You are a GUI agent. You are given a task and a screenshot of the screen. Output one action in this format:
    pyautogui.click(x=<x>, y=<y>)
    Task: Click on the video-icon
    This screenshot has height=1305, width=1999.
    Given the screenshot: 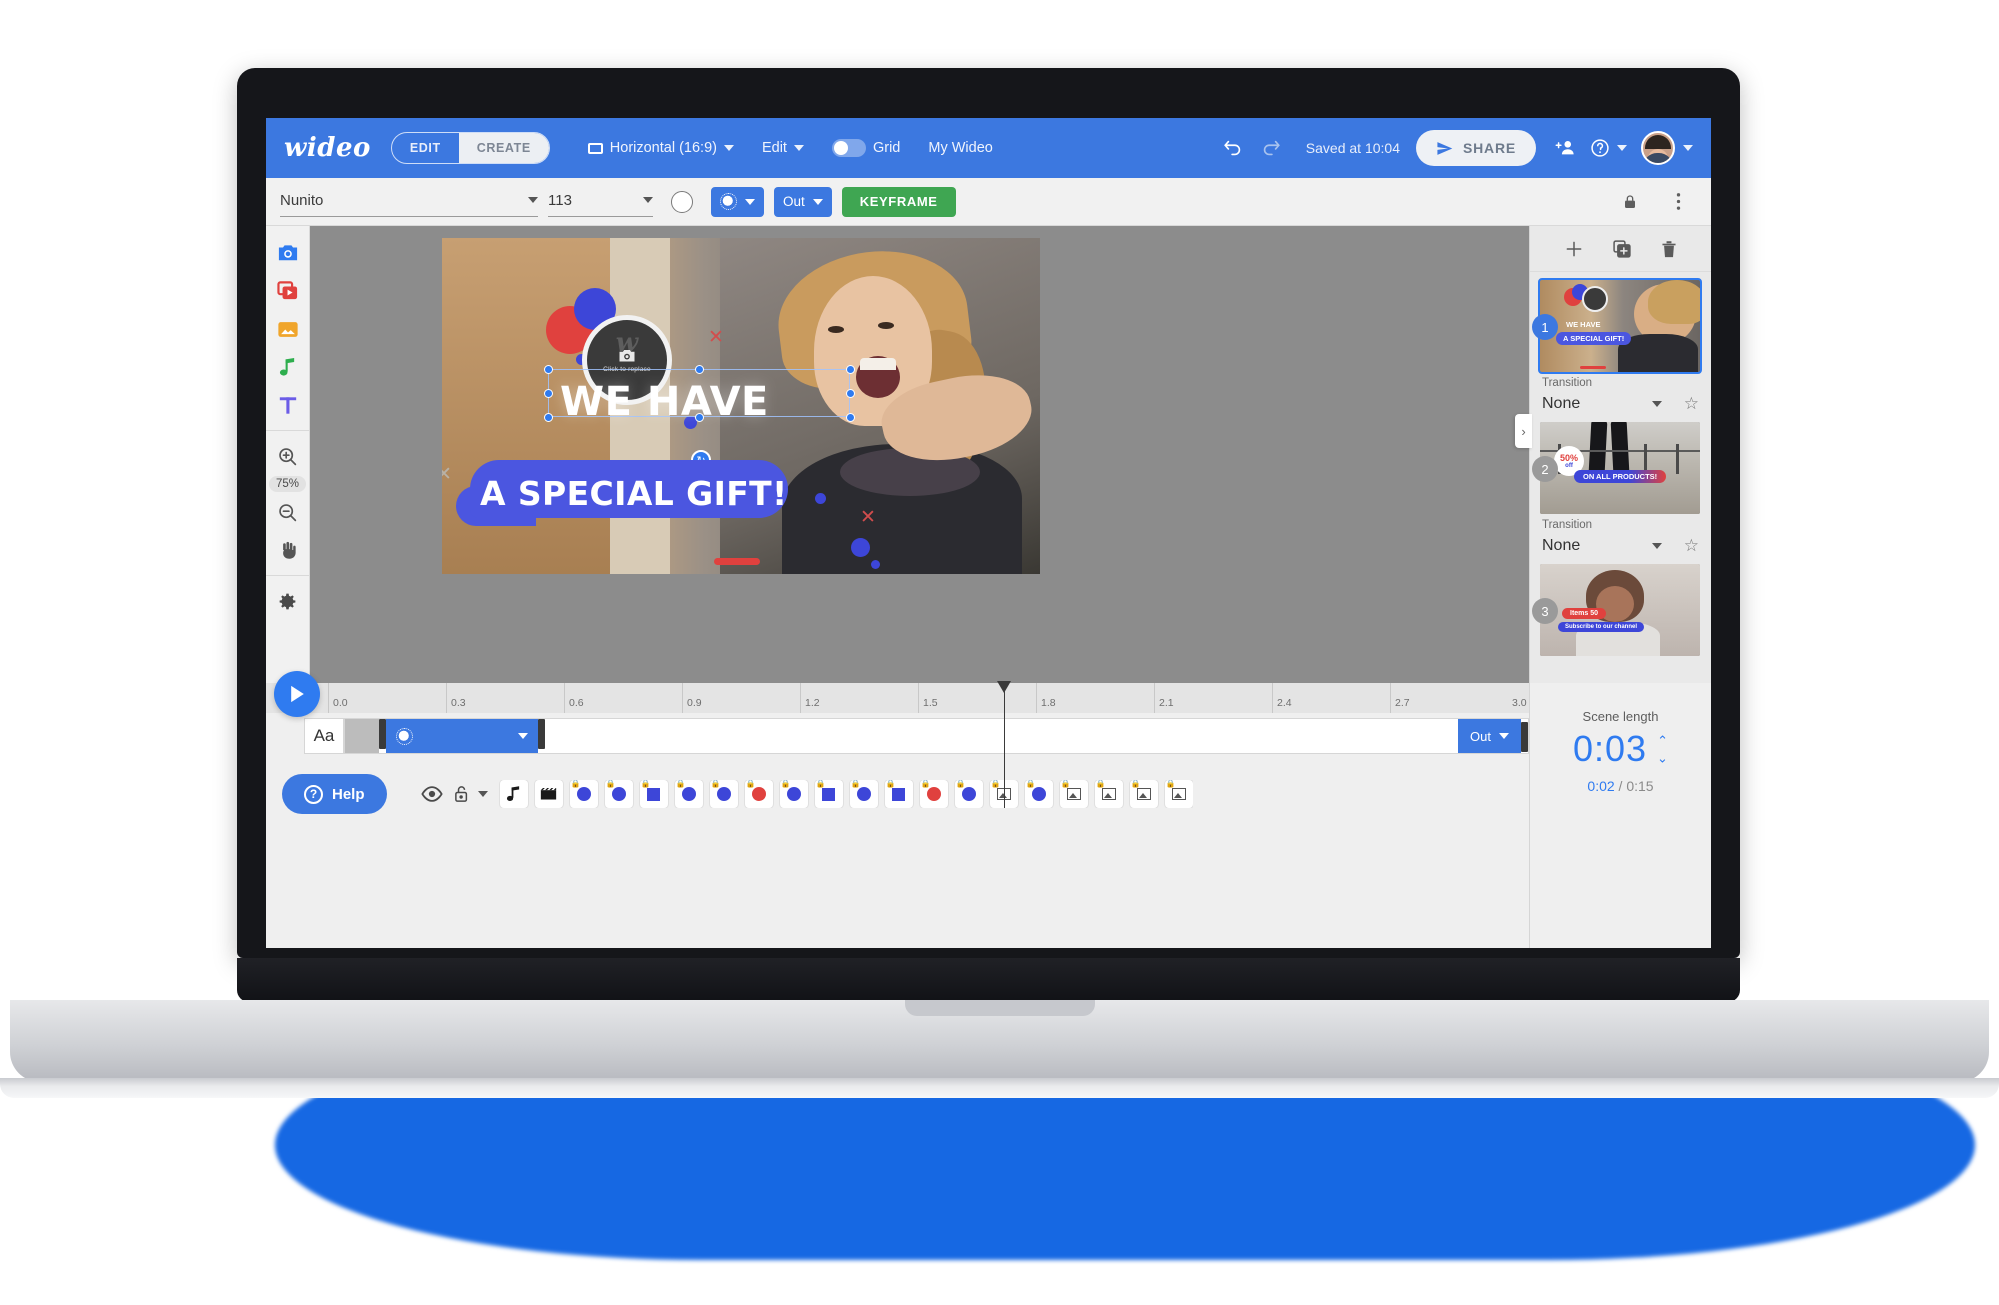 What is the action you would take?
    pyautogui.click(x=288, y=291)
    